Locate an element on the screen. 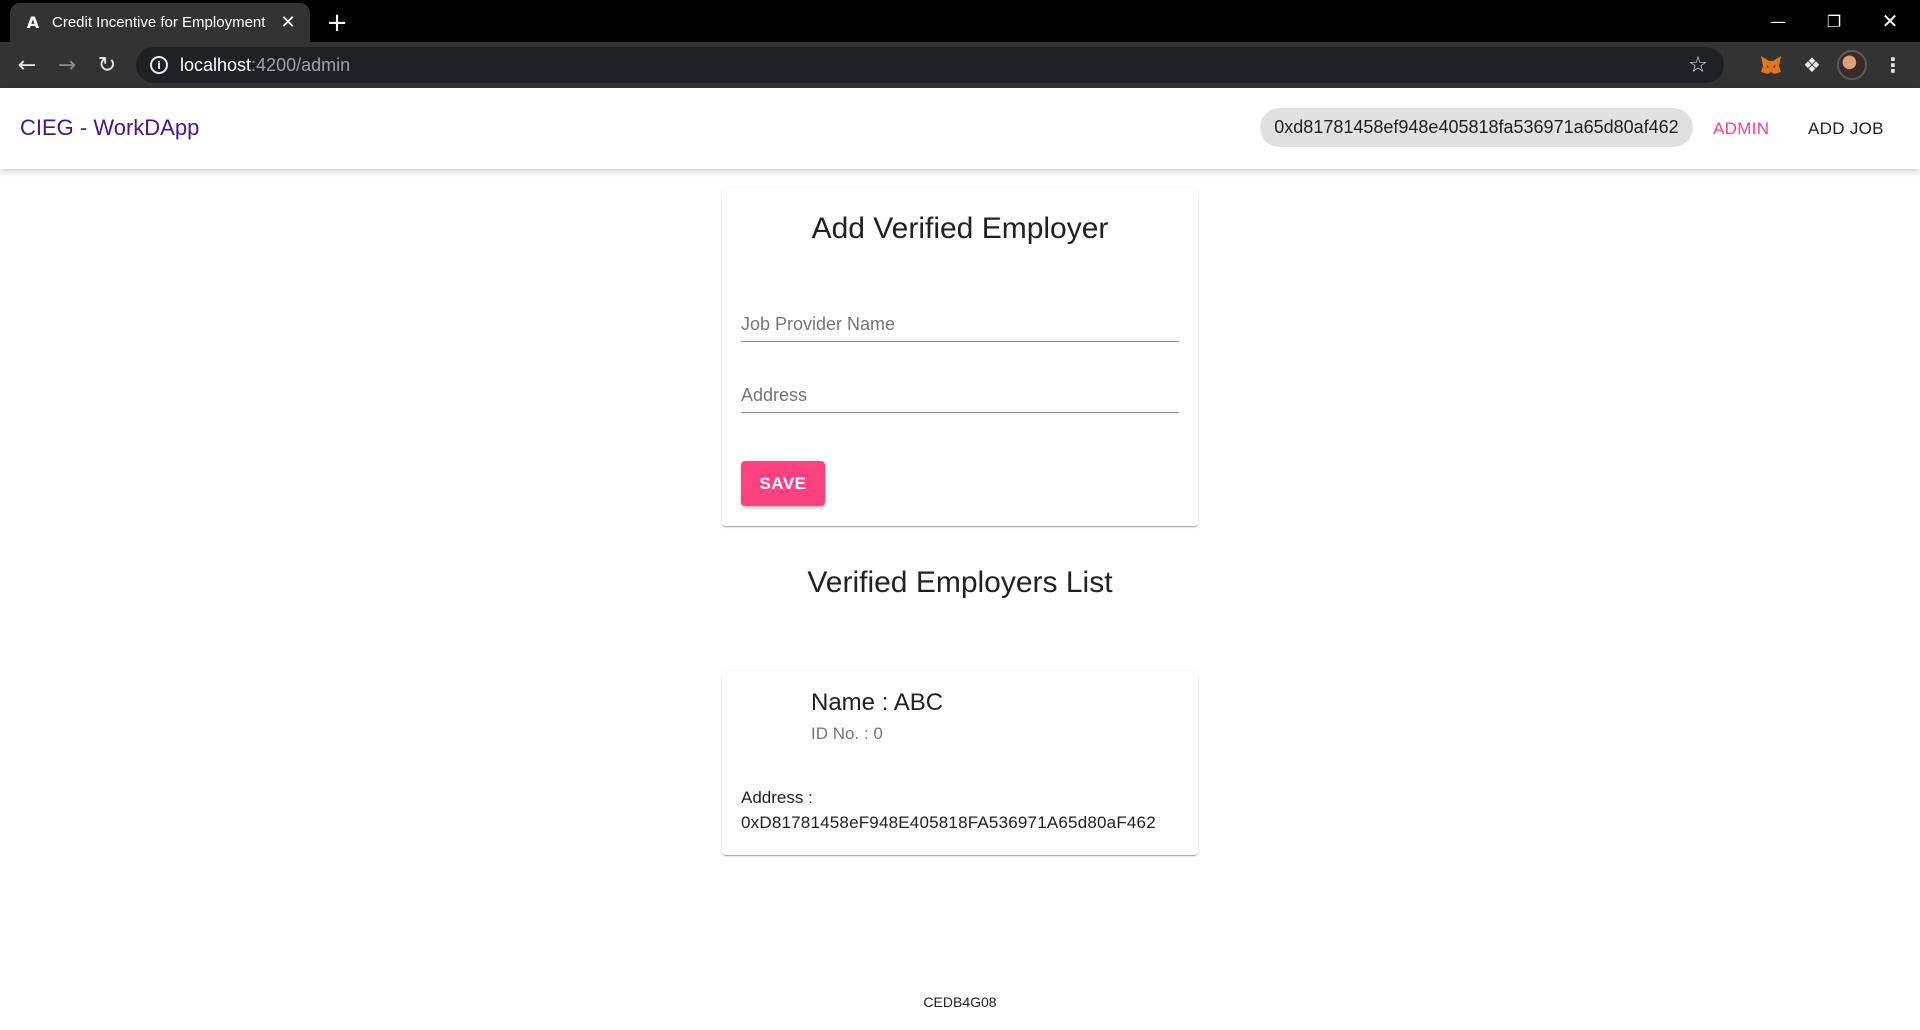  close-window-icon: ✕ is located at coordinates (1890, 21).